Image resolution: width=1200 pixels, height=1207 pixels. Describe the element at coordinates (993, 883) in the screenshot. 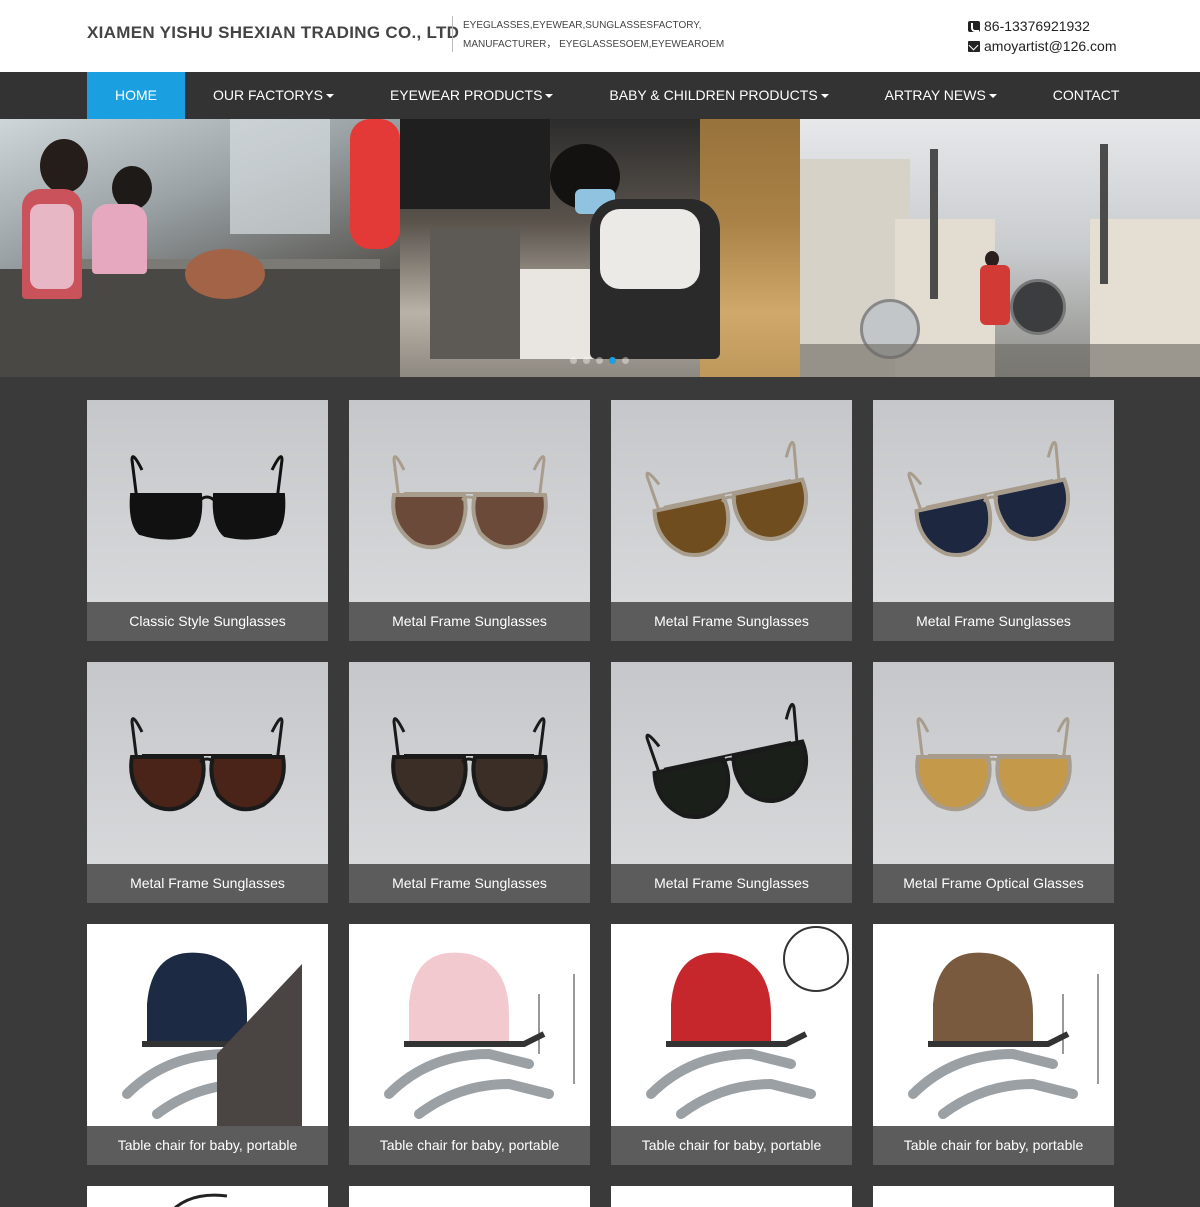

I see `product-title: Metal Frame Optical Glasses` at that location.